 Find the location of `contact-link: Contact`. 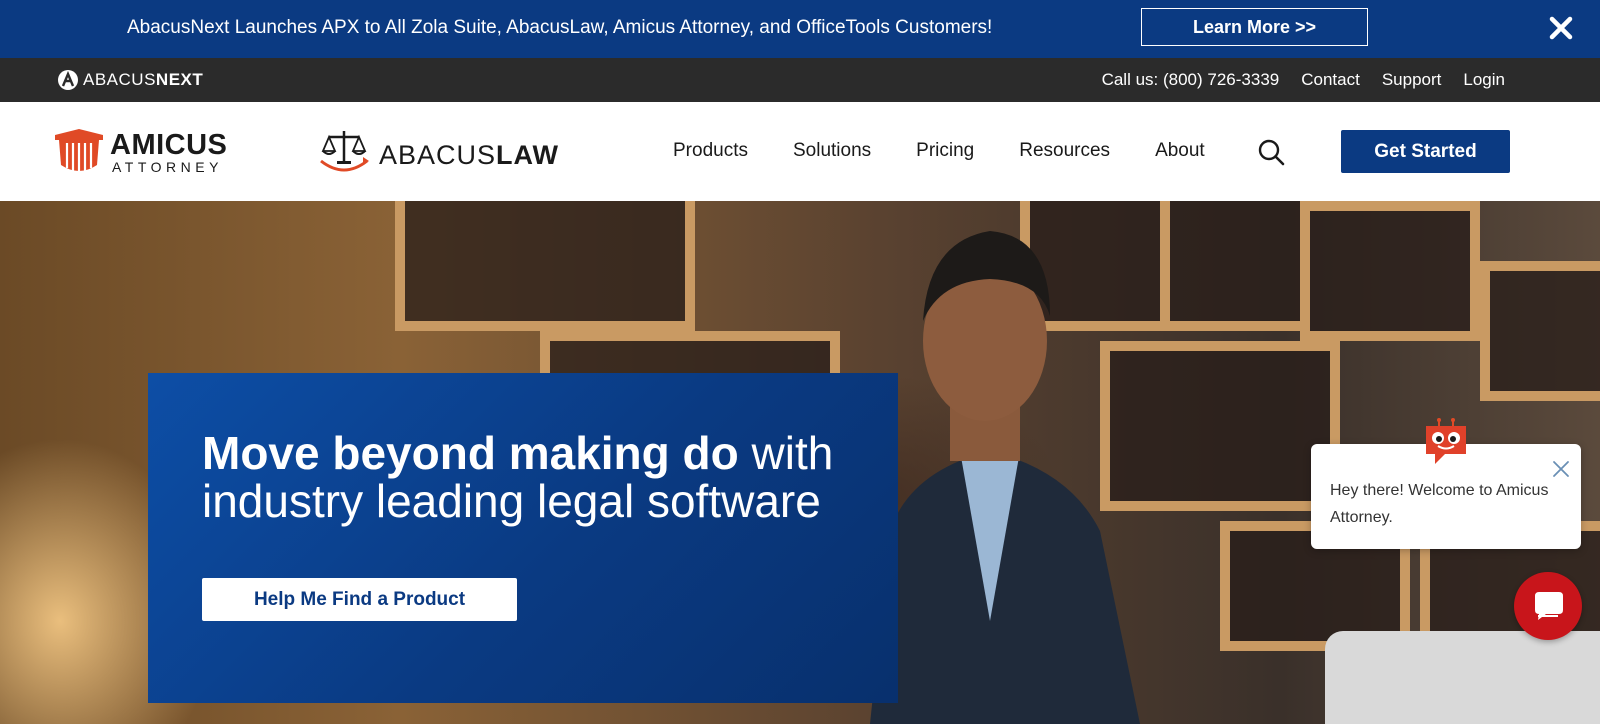

contact-link: Contact is located at coordinates (1330, 80).